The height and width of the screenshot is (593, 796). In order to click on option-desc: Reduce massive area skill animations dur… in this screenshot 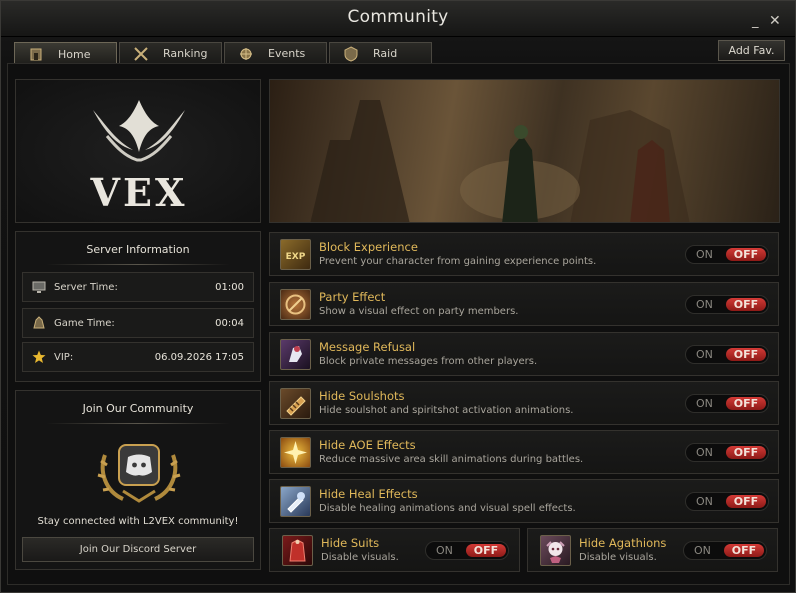, I will do `click(451, 459)`.